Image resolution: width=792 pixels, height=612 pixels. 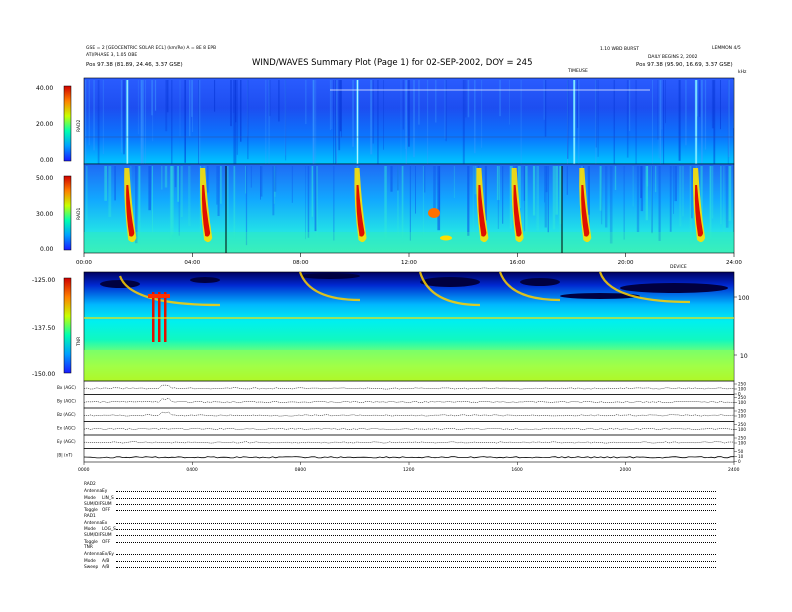 I want to click on rad1-low-band, so click(x=409, y=242).